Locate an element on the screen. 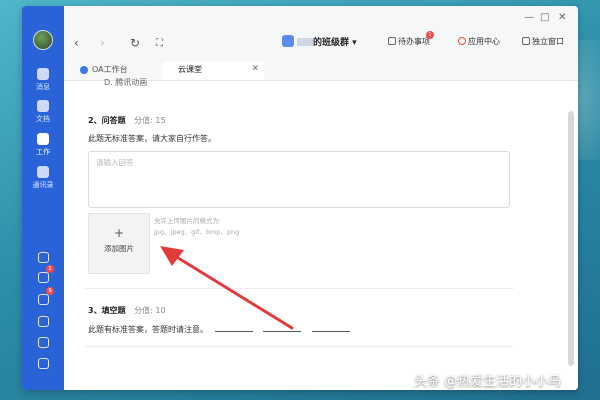  calendar-button is located at coordinates (43, 257).